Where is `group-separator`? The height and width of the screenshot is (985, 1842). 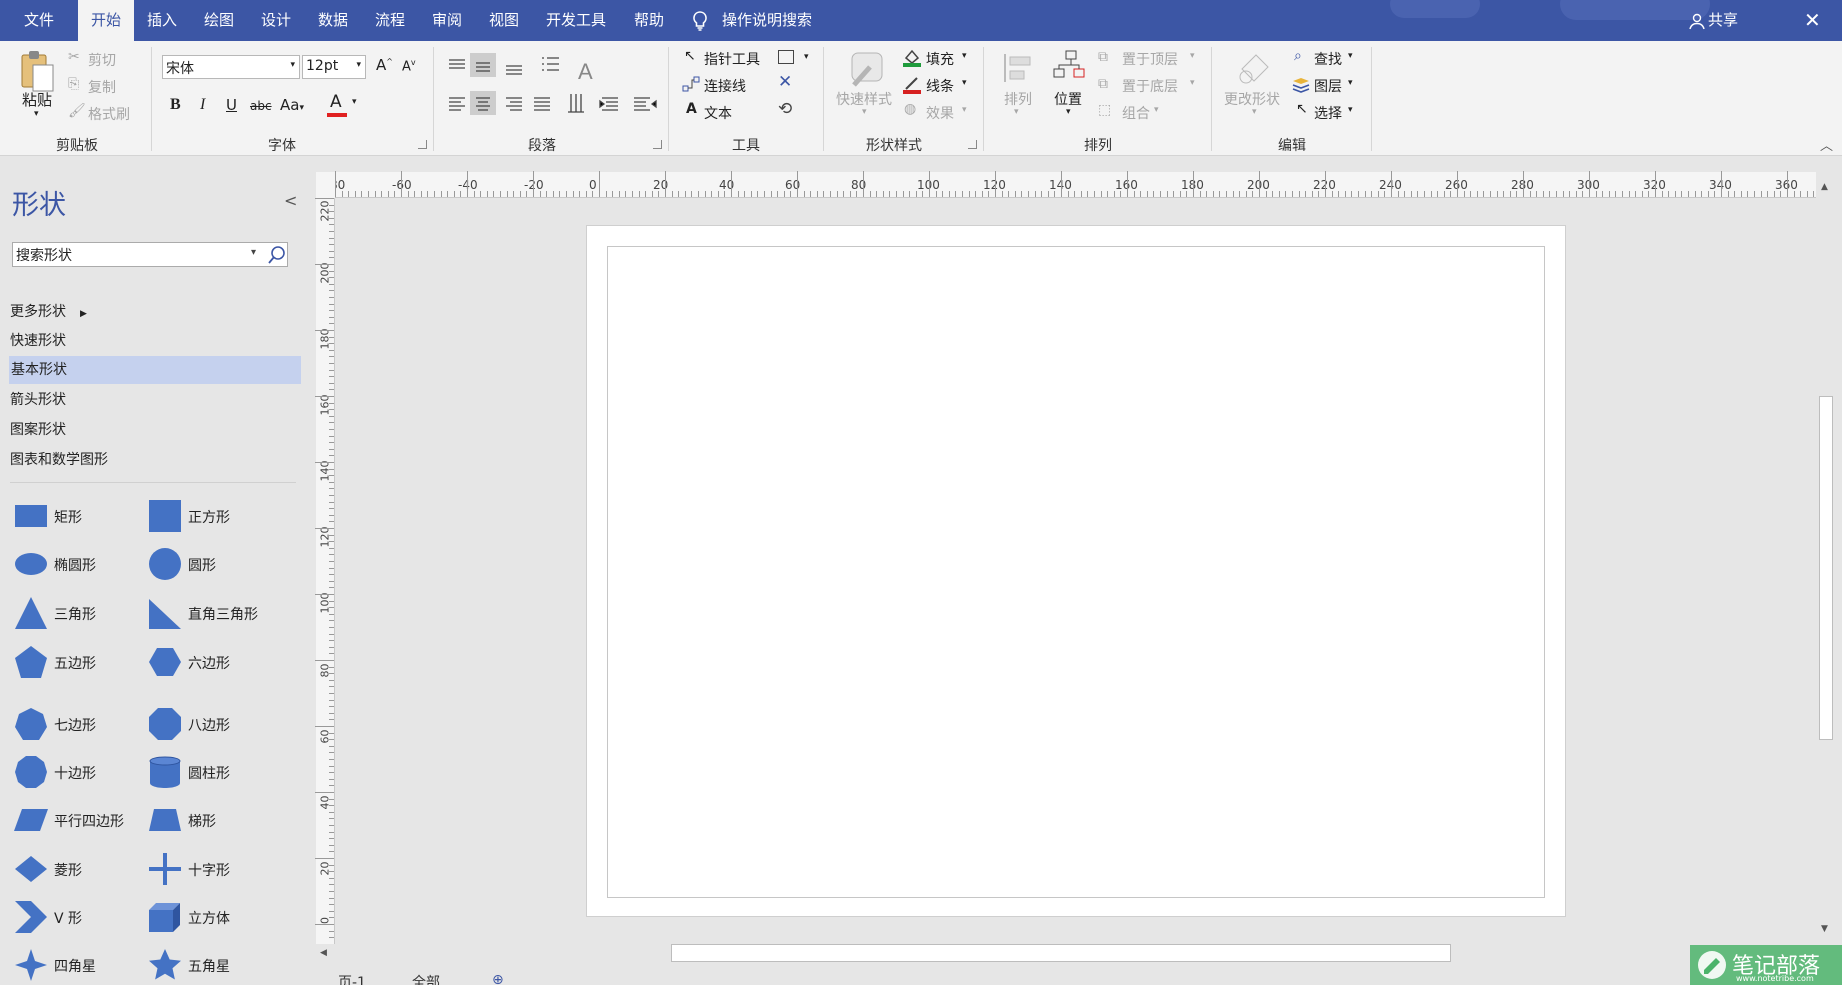
group-separator is located at coordinates (1371, 99).